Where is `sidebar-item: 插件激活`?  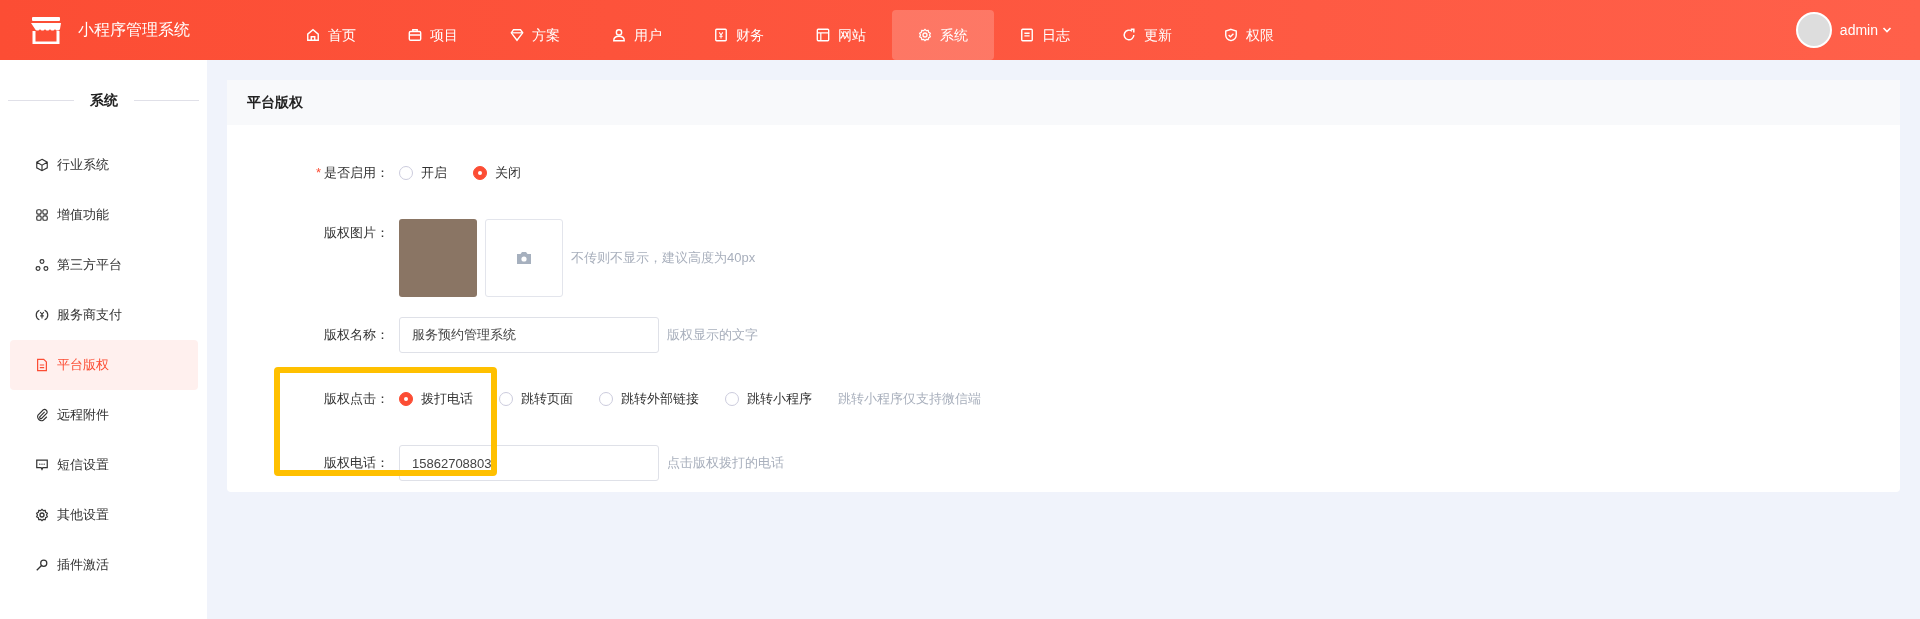 sidebar-item: 插件激活 is located at coordinates (104, 565).